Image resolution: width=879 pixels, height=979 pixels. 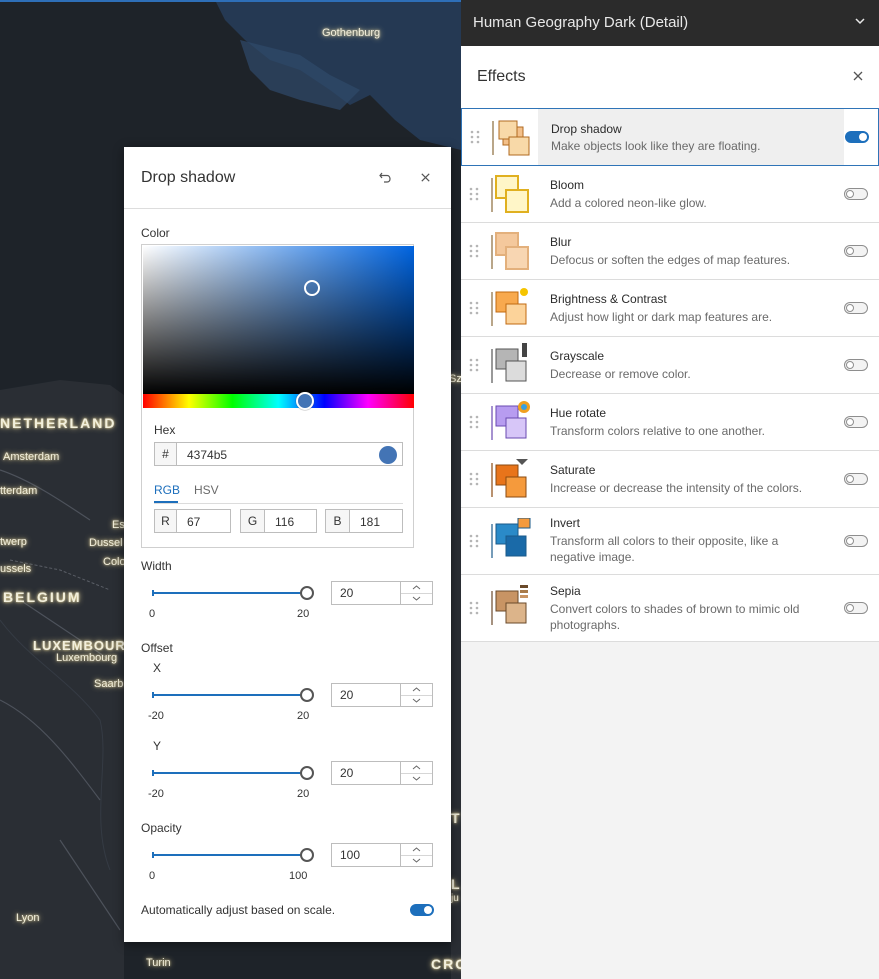 I want to click on map-label-rotterdam: tterdam, so click(x=19, y=491).